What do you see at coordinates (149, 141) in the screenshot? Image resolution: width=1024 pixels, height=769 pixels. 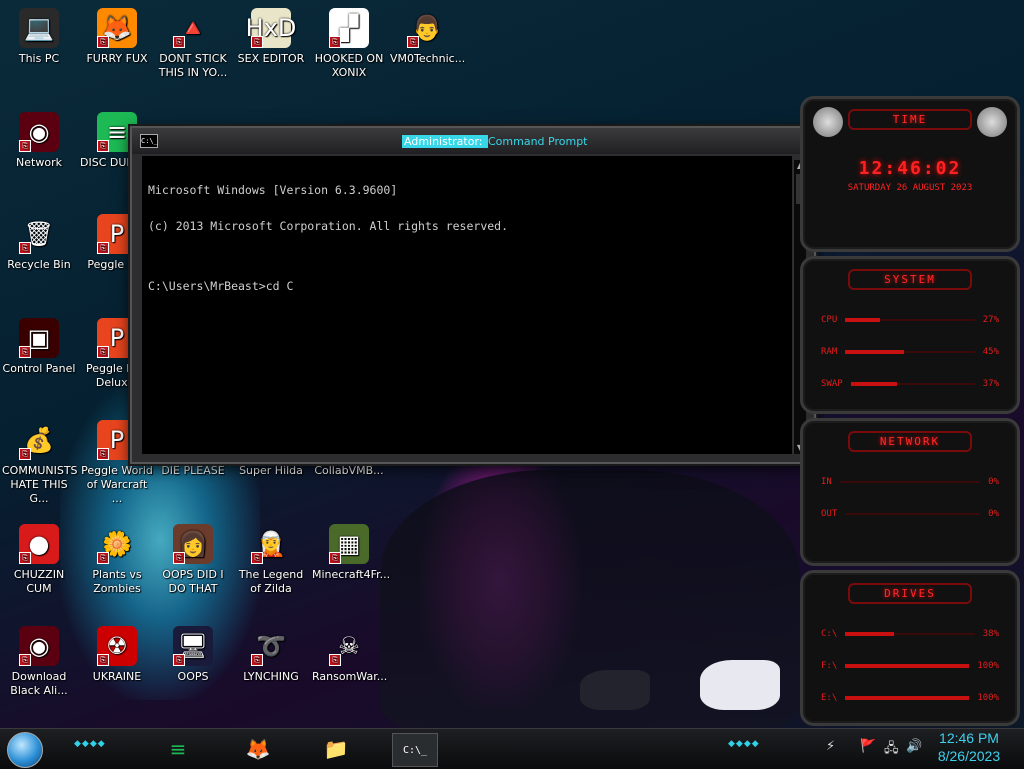 I see `cmd-icon: C:\_` at bounding box center [149, 141].